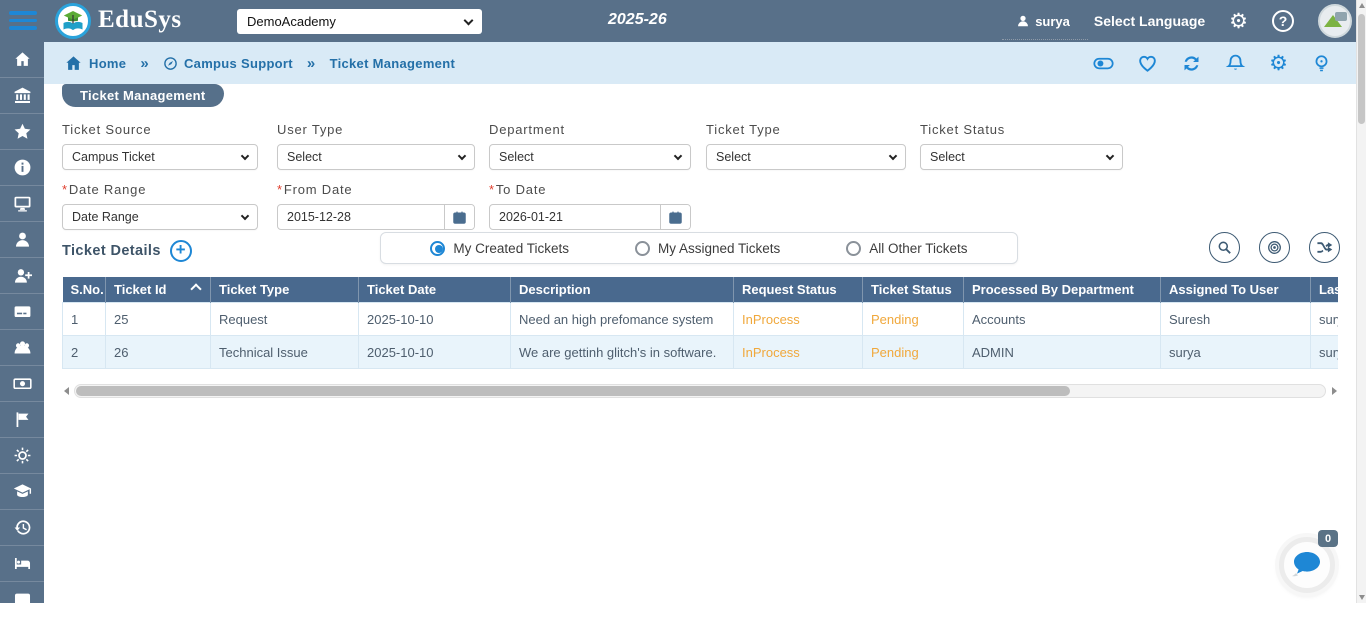 Image resolution: width=1366 pixels, height=618 pixels. Describe the element at coordinates (1335, 21) in the screenshot. I see `avatar` at that location.